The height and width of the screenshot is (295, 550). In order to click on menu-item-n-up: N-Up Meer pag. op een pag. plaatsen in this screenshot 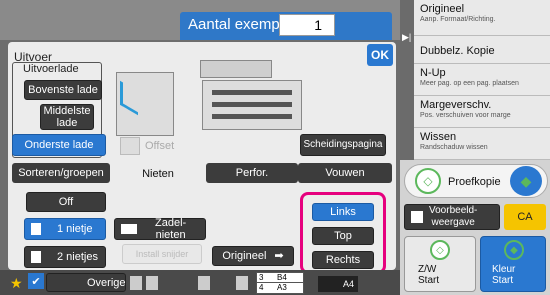, I will do `click(482, 80)`.